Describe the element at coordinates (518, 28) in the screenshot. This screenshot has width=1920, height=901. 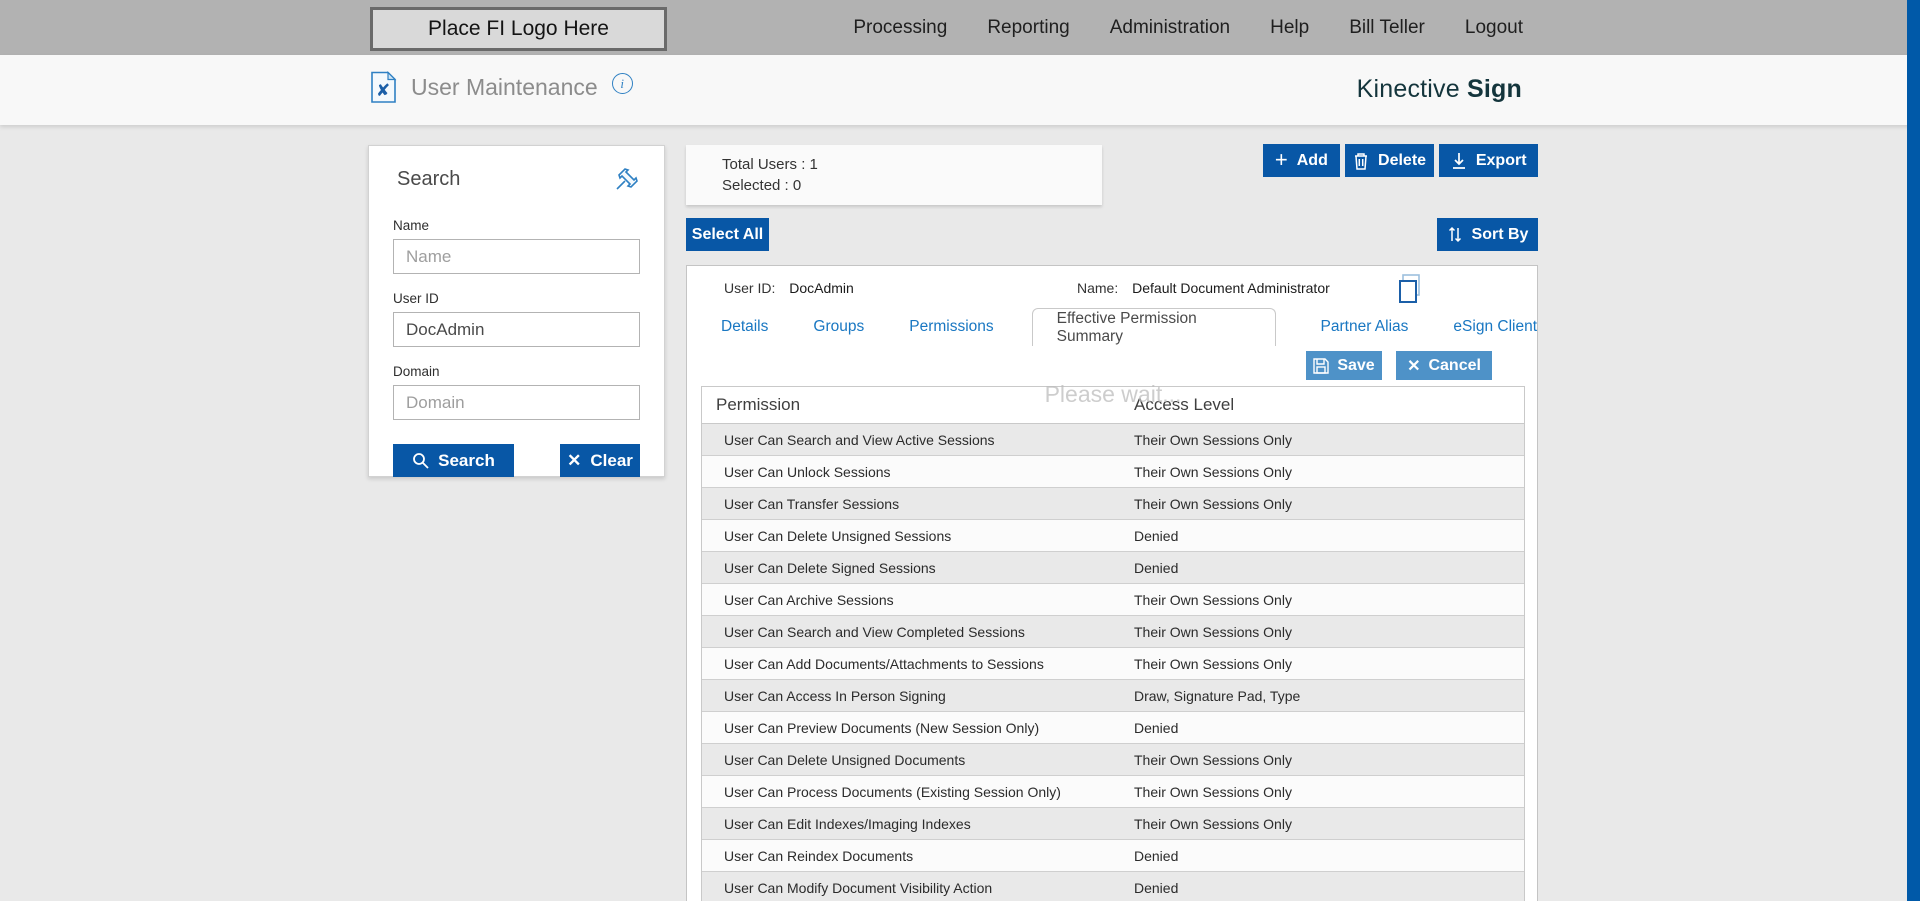
I see `fi-logo-text: Place FI Logo Here` at that location.